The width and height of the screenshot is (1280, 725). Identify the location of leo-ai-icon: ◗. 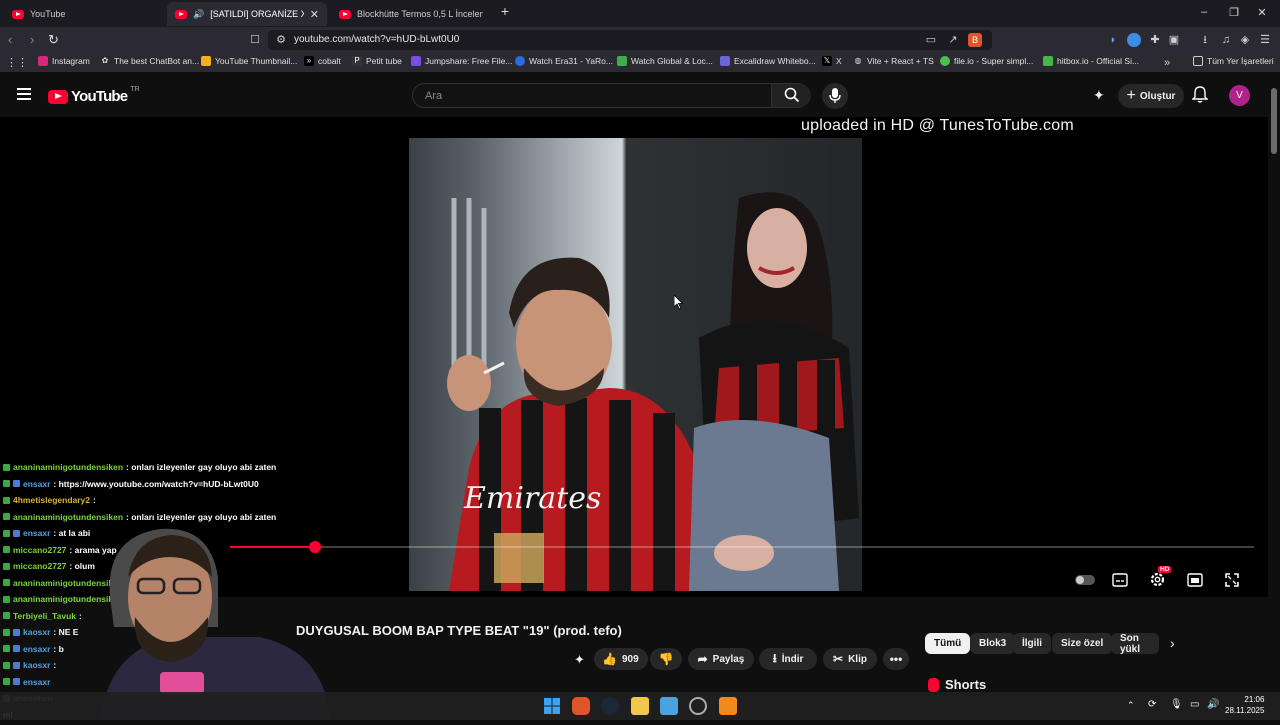
(1113, 40).